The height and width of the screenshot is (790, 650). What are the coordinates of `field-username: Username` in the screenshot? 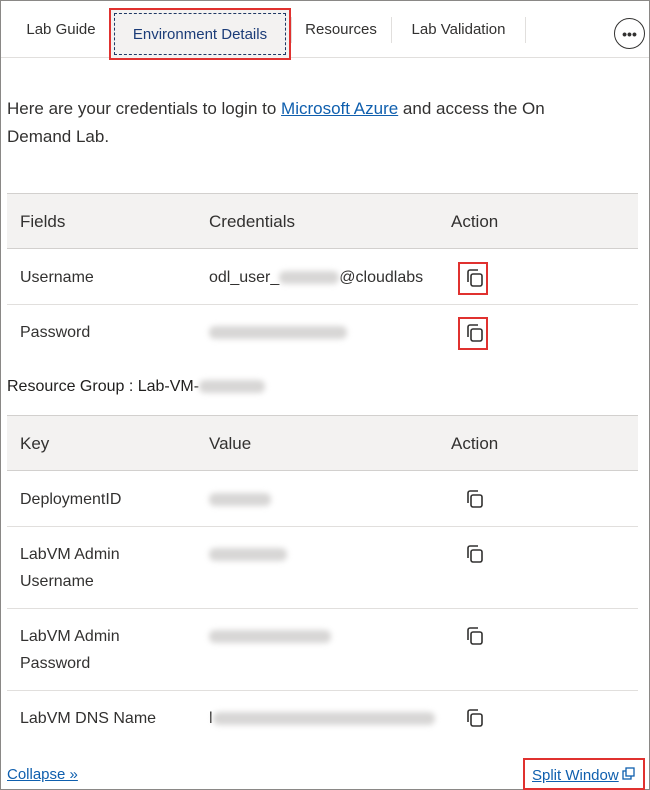 It's located at (57, 277).